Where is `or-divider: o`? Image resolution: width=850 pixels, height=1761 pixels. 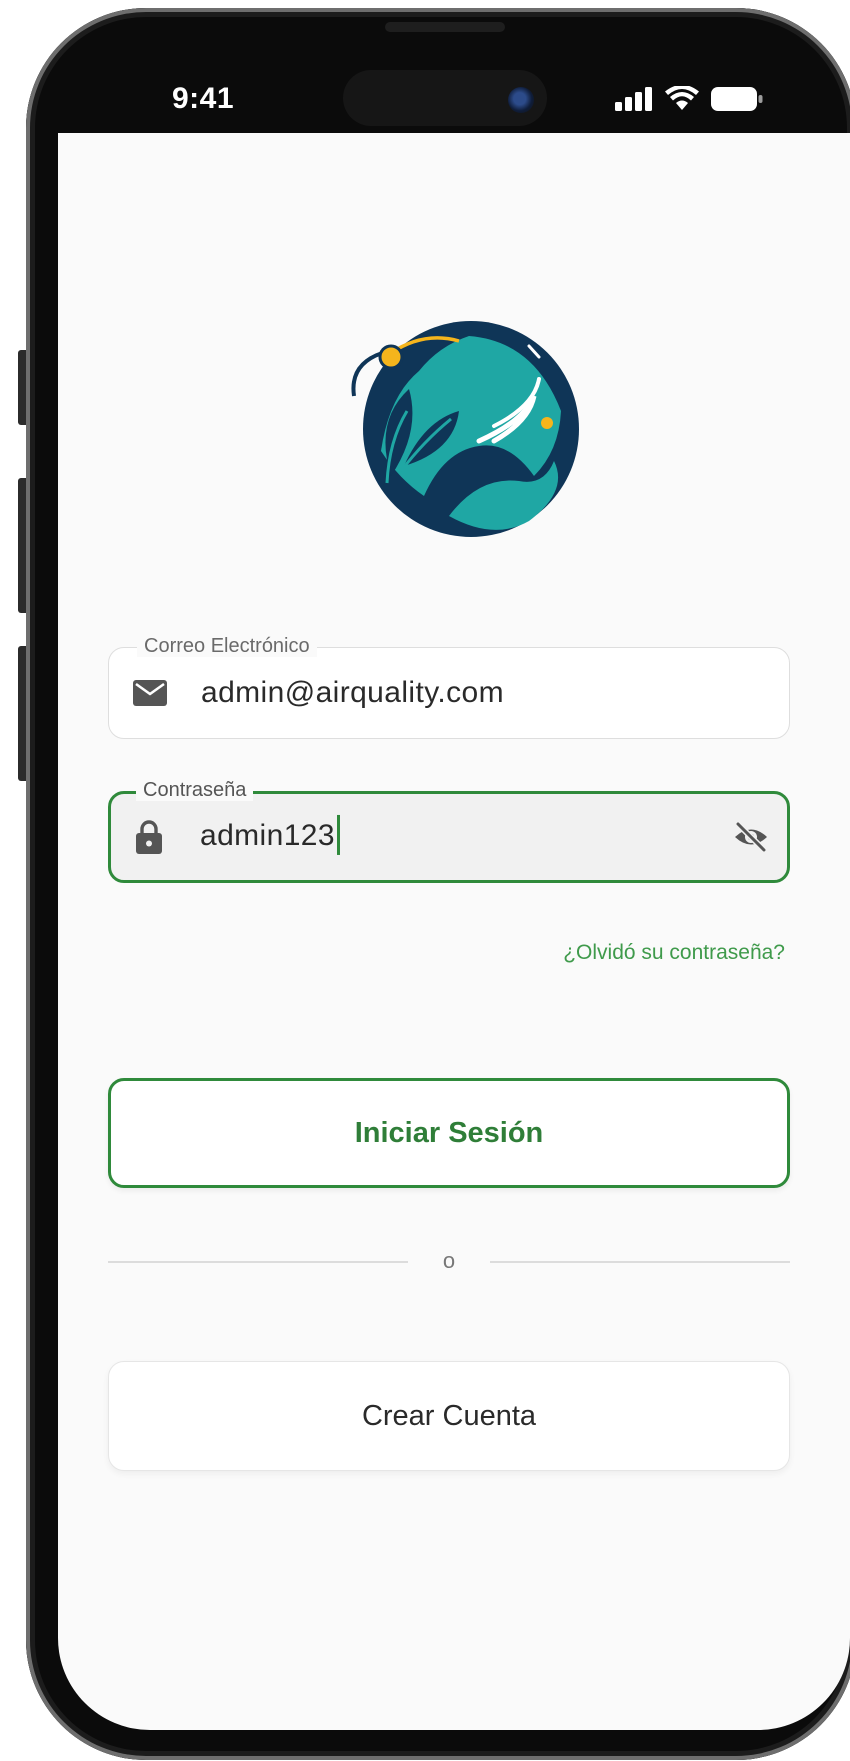
or-divider: o is located at coordinates (449, 1263).